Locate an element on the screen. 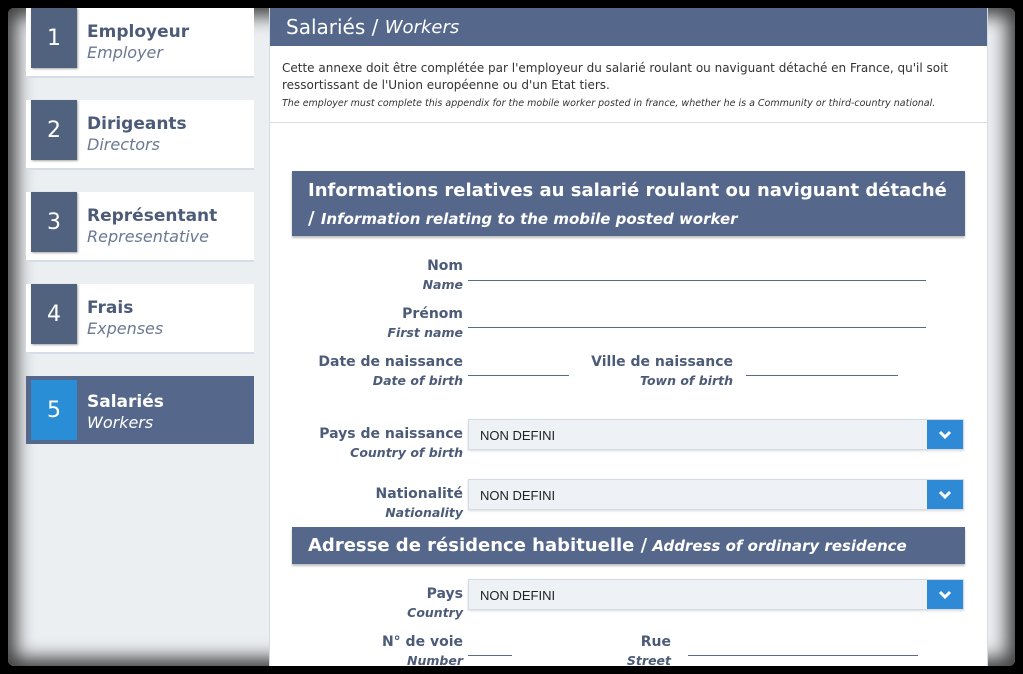 The image size is (1023, 674). step-number: 2 is located at coordinates (54, 130).